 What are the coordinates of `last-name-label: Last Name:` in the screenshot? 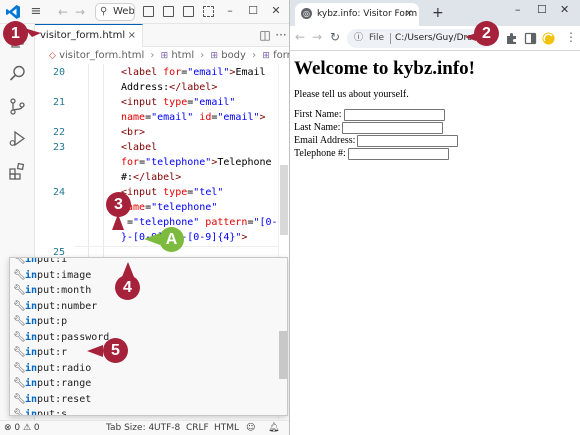 It's located at (317, 127).